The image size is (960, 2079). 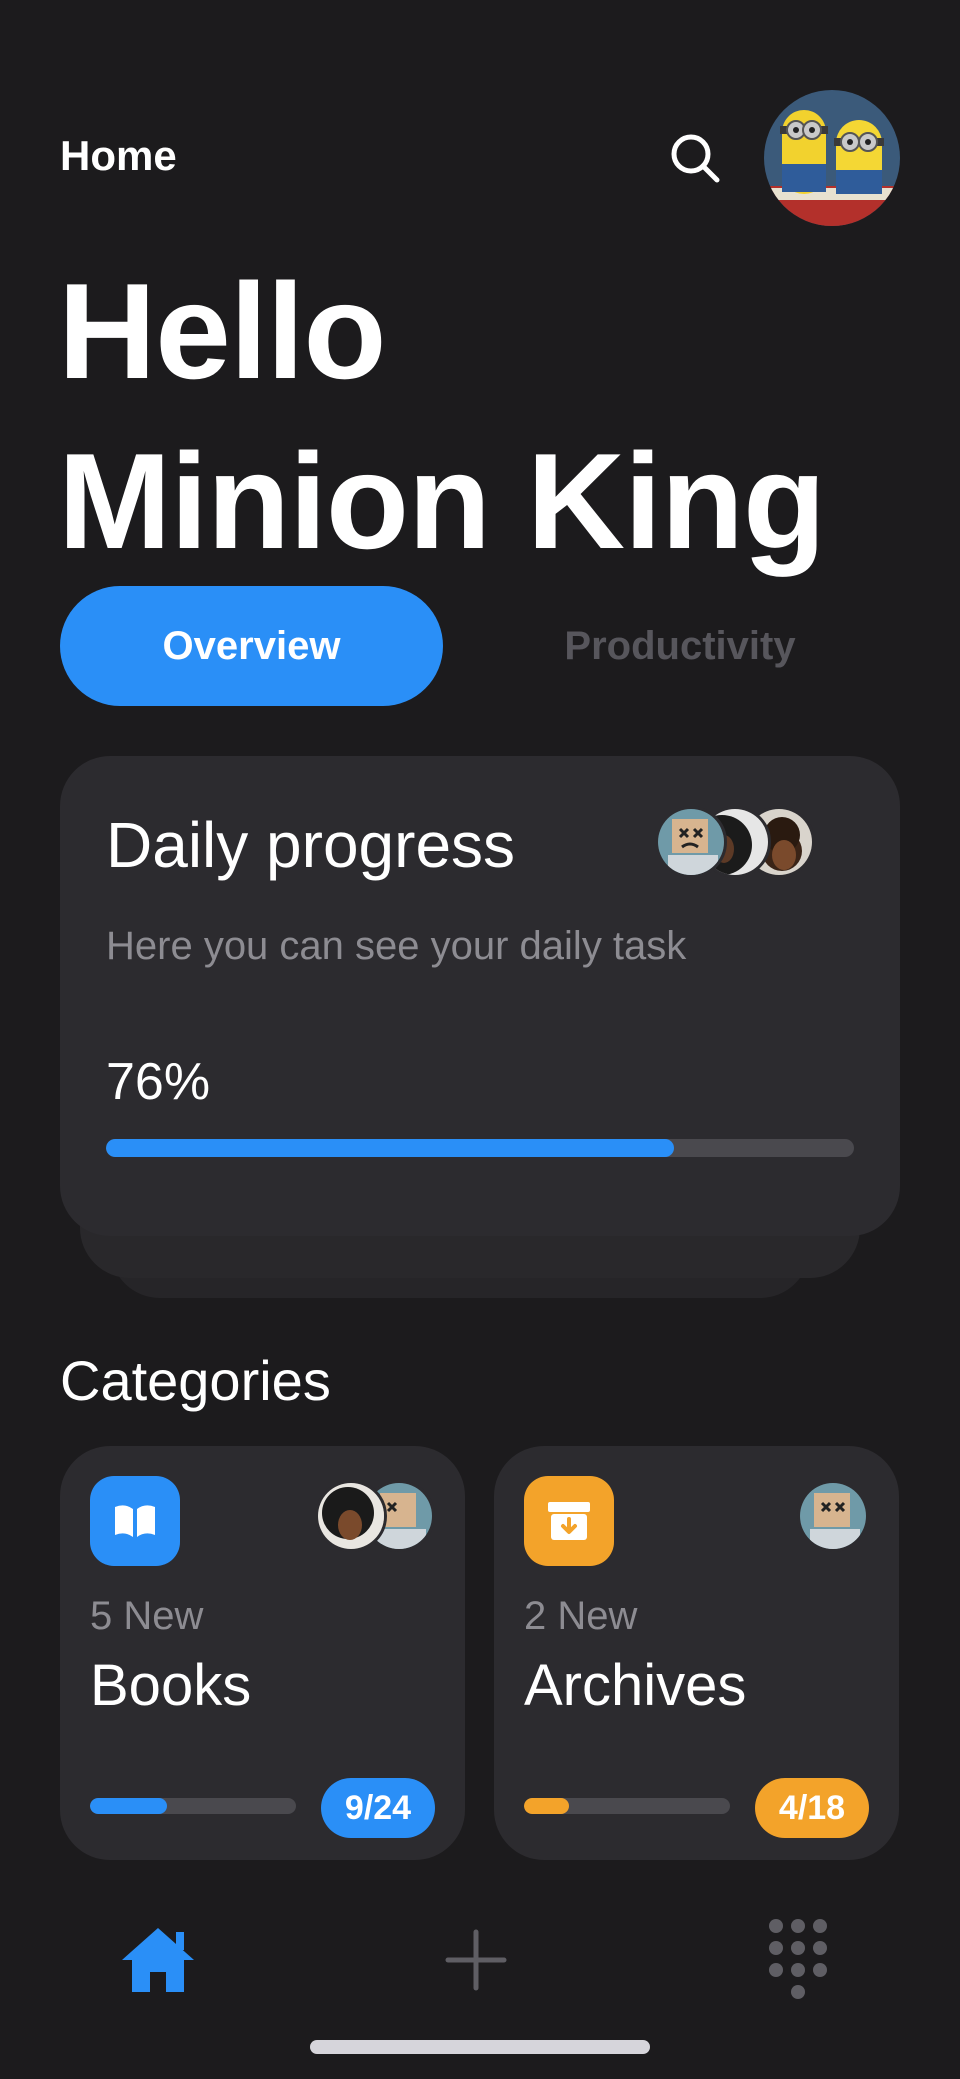 What do you see at coordinates (569, 1521) in the screenshot?
I see `archive-icon` at bounding box center [569, 1521].